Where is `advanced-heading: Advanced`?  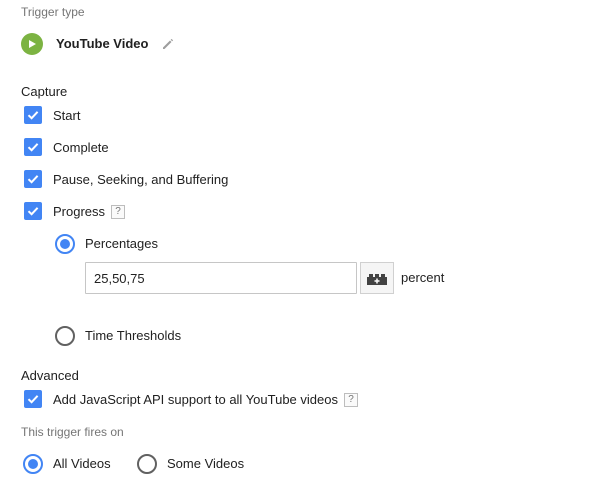
advanced-heading: Advanced is located at coordinates (50, 375).